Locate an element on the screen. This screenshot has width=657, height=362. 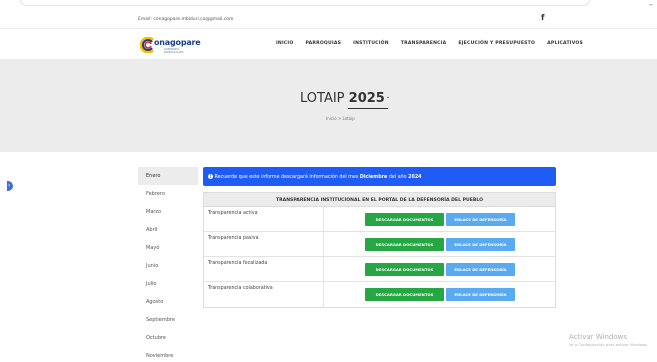
month-item-noviembre: Noviembre is located at coordinates (168, 354).